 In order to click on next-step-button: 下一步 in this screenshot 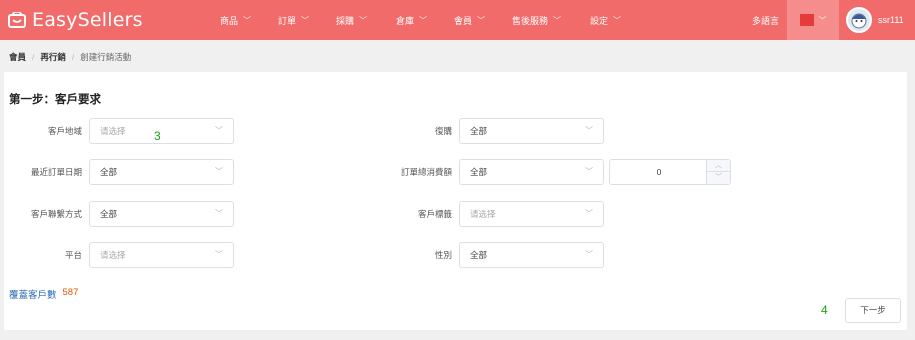, I will do `click(873, 310)`.